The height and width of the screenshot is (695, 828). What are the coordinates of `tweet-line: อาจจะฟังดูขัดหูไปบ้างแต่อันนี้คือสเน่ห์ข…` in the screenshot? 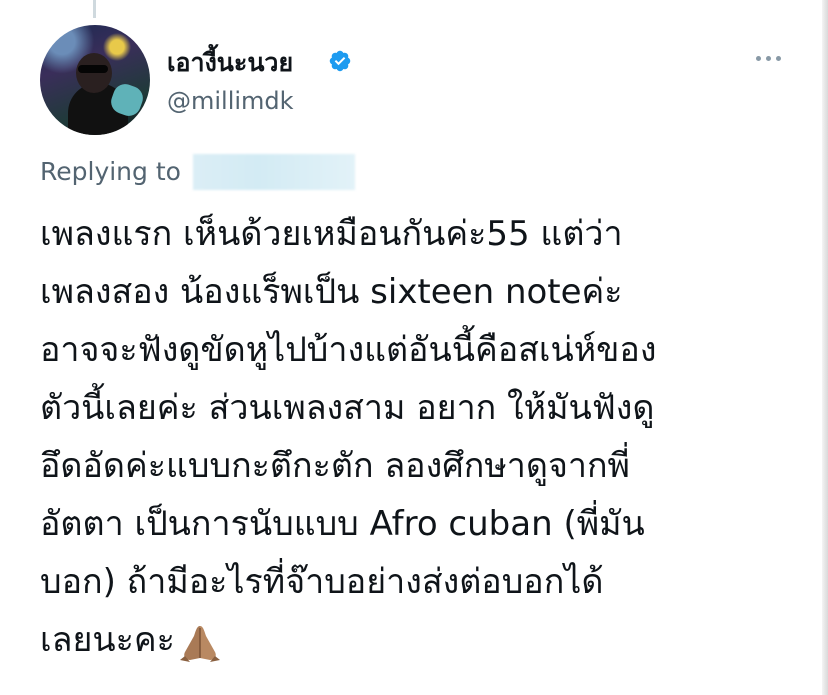 It's located at (348, 350).